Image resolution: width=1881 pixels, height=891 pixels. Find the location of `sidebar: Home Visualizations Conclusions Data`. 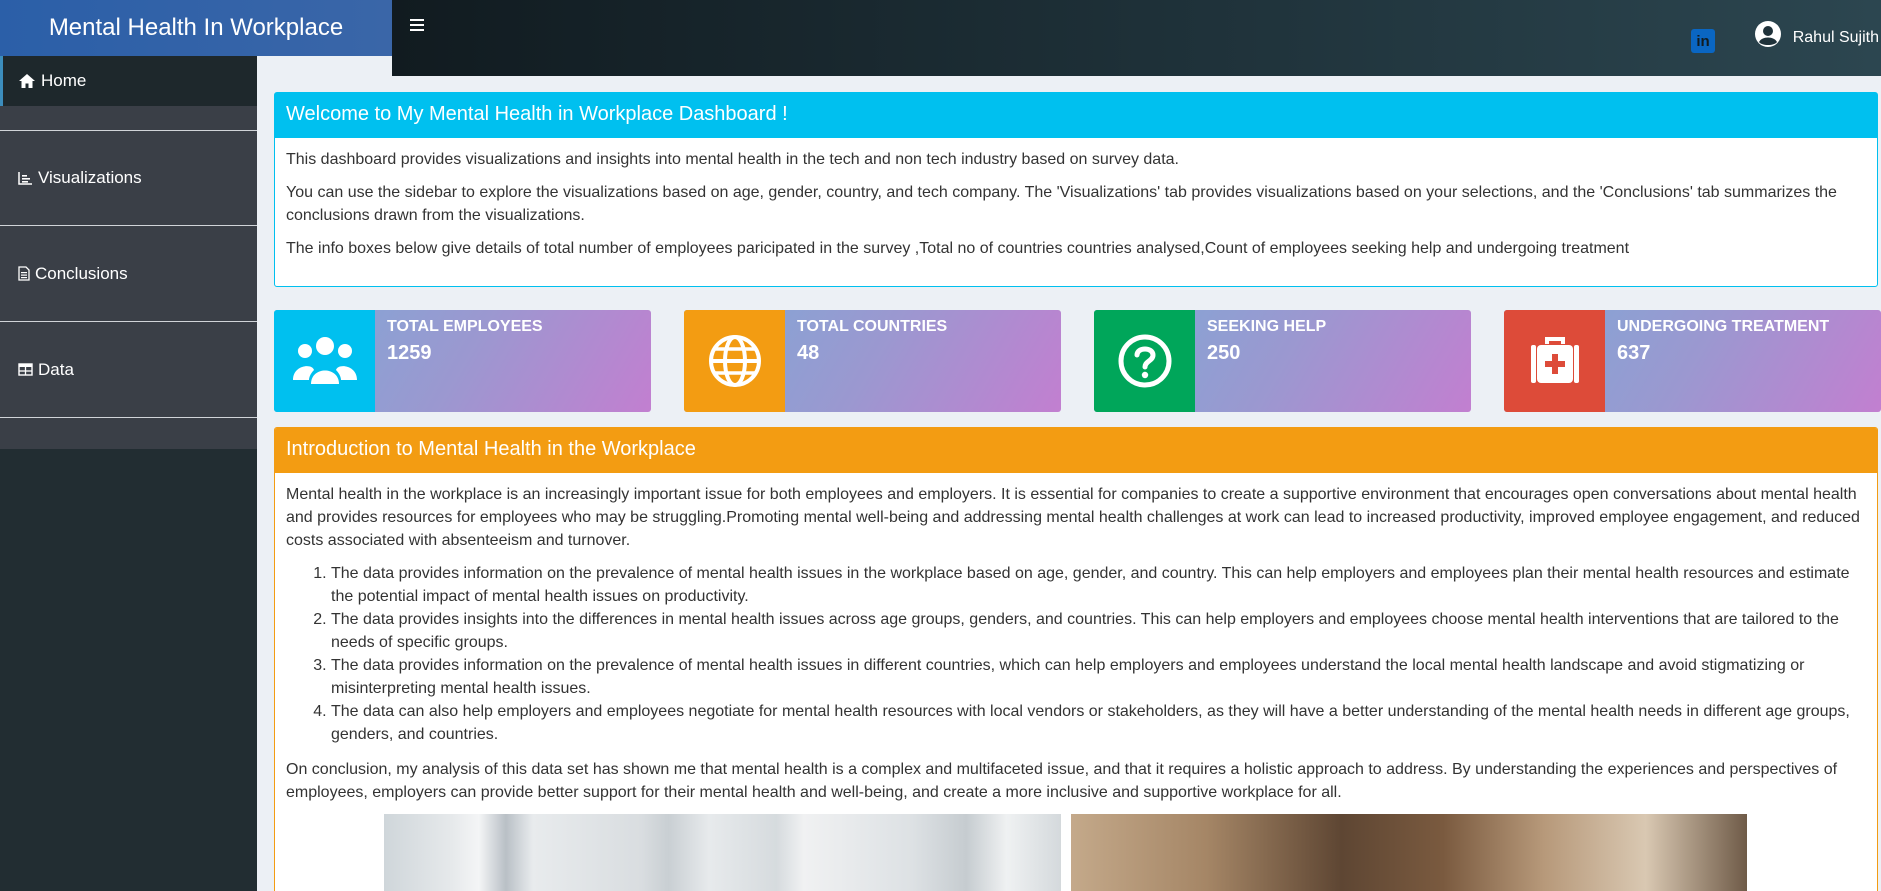

sidebar: Home Visualizations Conclusions Data is located at coordinates (128, 473).